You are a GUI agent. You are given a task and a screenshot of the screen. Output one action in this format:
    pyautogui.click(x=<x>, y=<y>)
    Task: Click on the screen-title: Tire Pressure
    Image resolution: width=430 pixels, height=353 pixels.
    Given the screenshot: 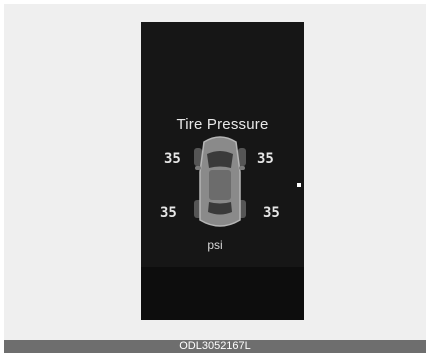 What is the action you would take?
    pyautogui.click(x=222, y=124)
    